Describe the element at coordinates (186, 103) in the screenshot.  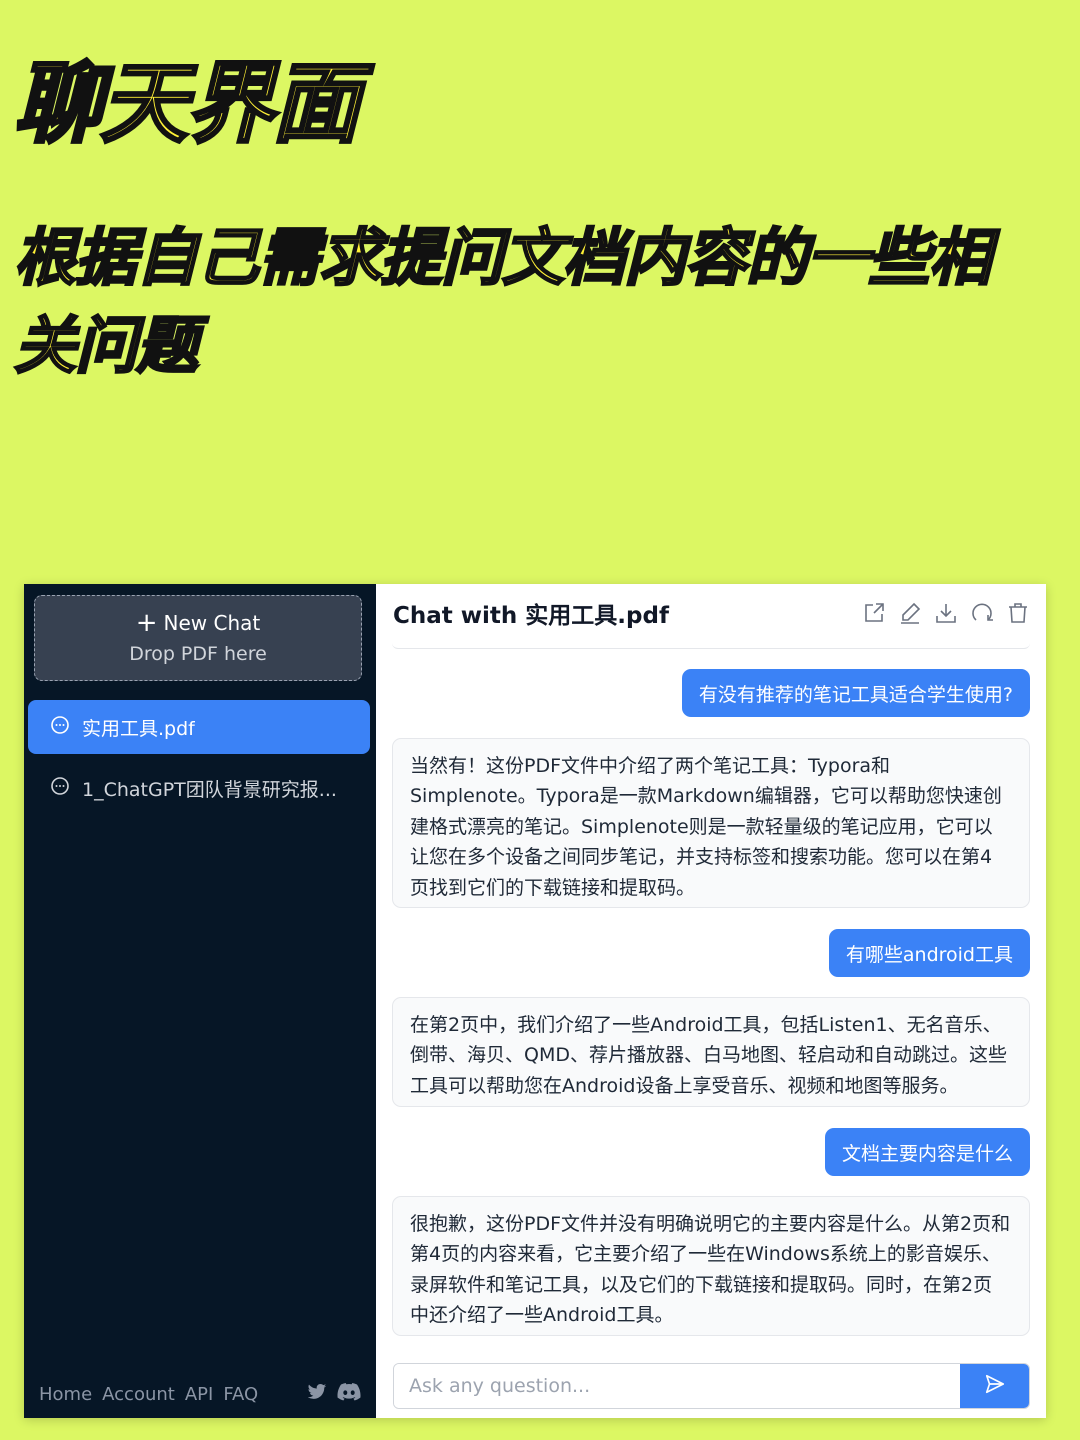
I see `hero-title: 聊天界面` at that location.